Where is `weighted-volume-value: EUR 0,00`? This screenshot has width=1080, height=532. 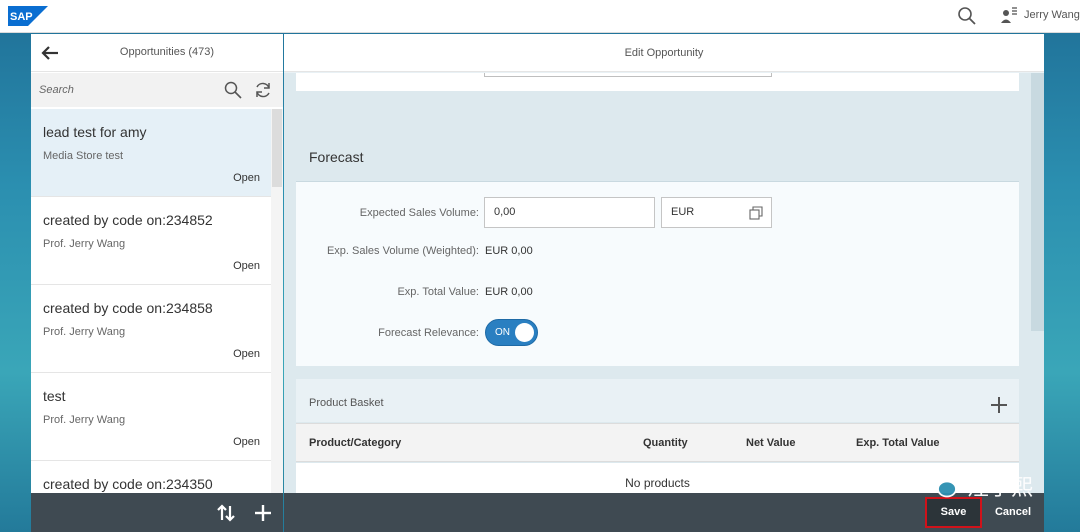
weighted-volume-value: EUR 0,00 is located at coordinates (509, 251).